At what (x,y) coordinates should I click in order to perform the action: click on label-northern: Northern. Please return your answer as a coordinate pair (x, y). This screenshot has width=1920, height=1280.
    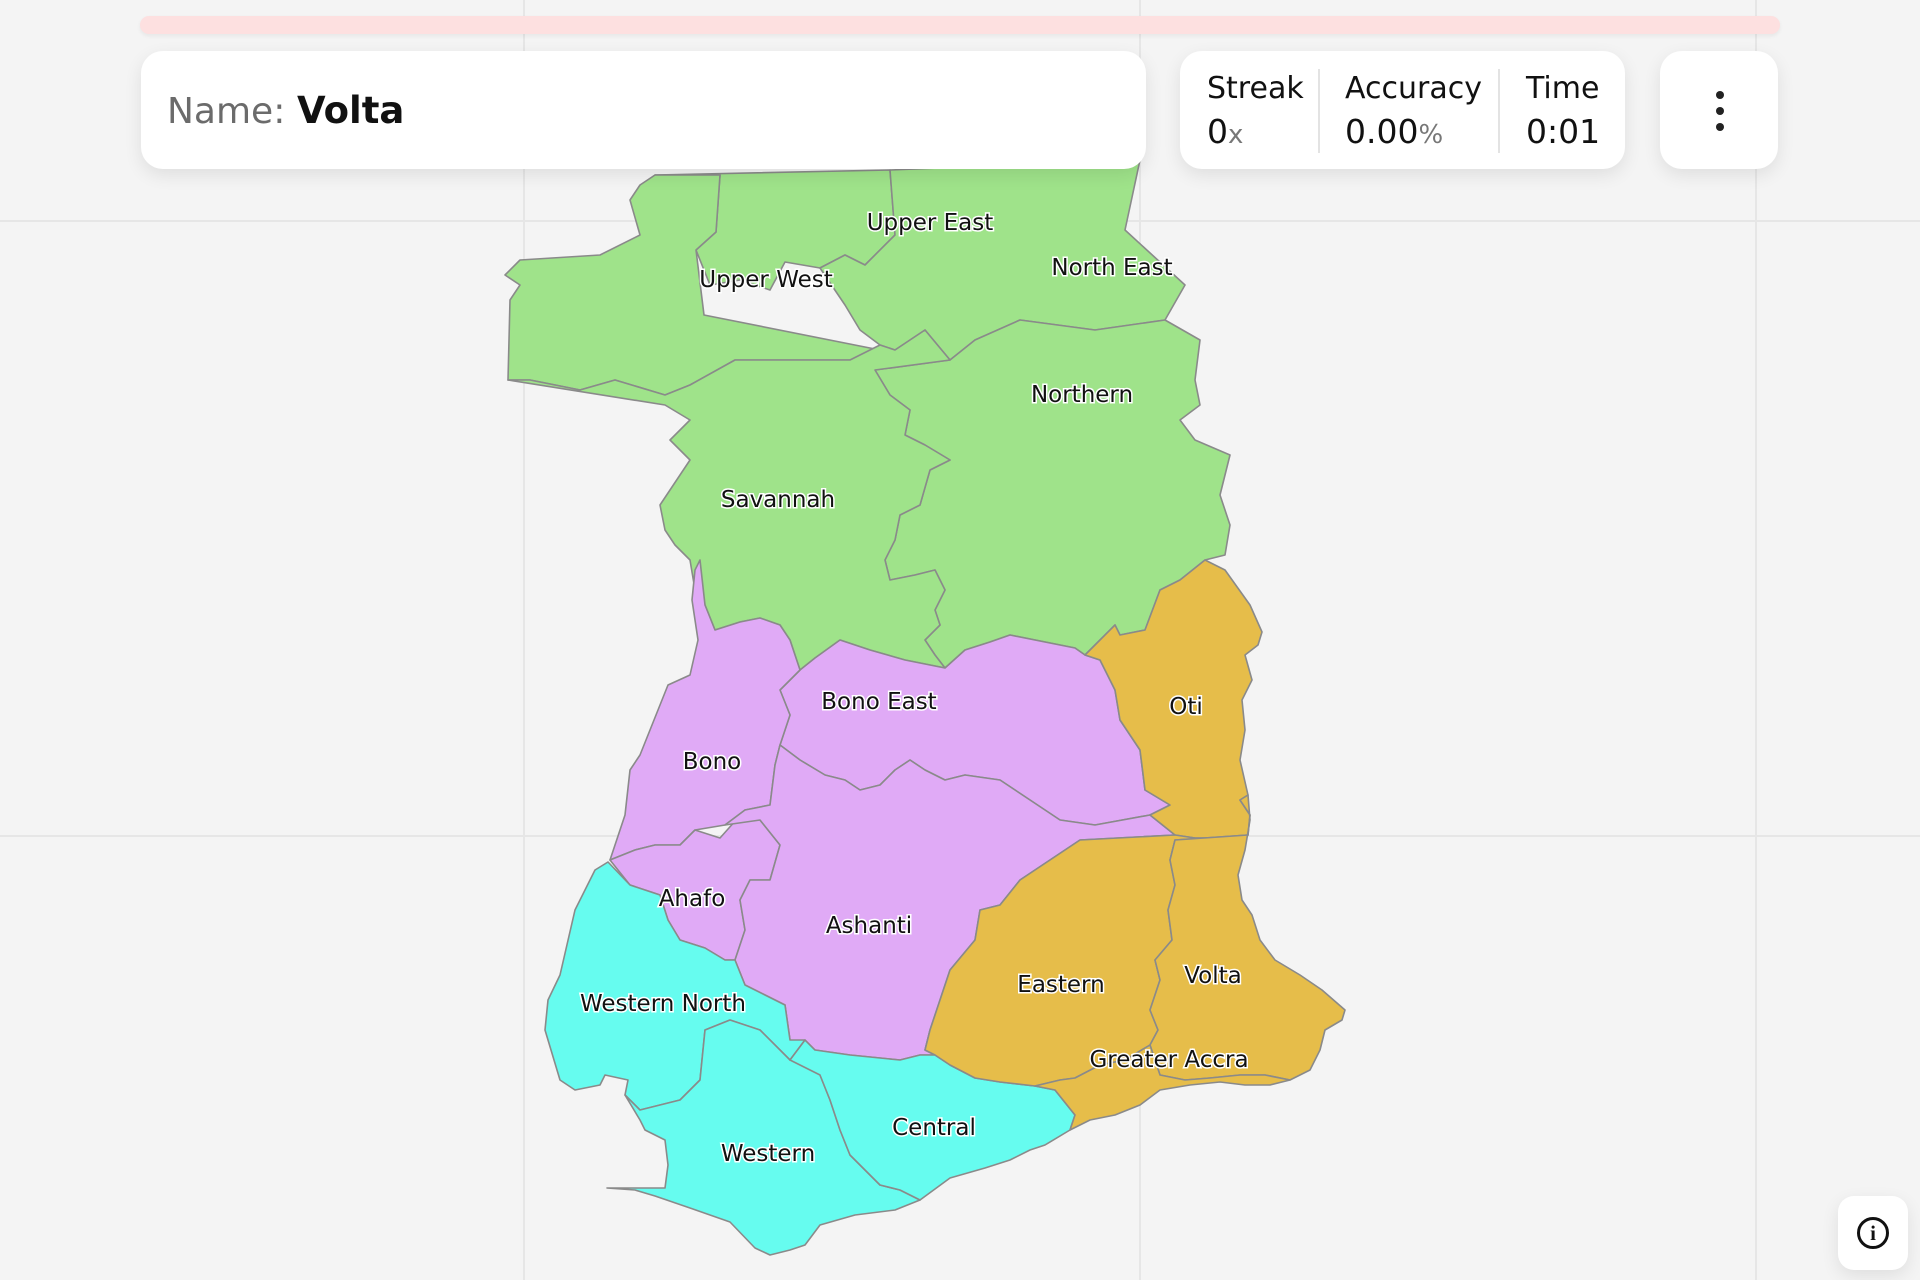
    Looking at the image, I should click on (1082, 395).